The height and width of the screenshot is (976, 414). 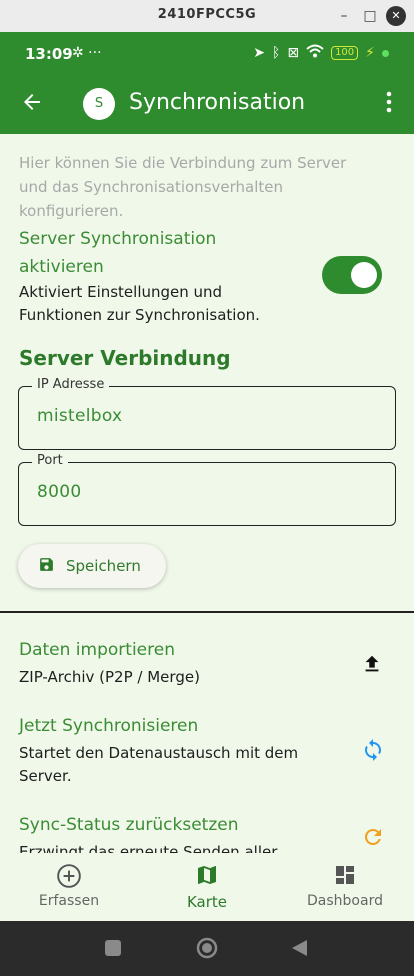 I want to click on ip-address-value: mistelbox, so click(x=79, y=416).